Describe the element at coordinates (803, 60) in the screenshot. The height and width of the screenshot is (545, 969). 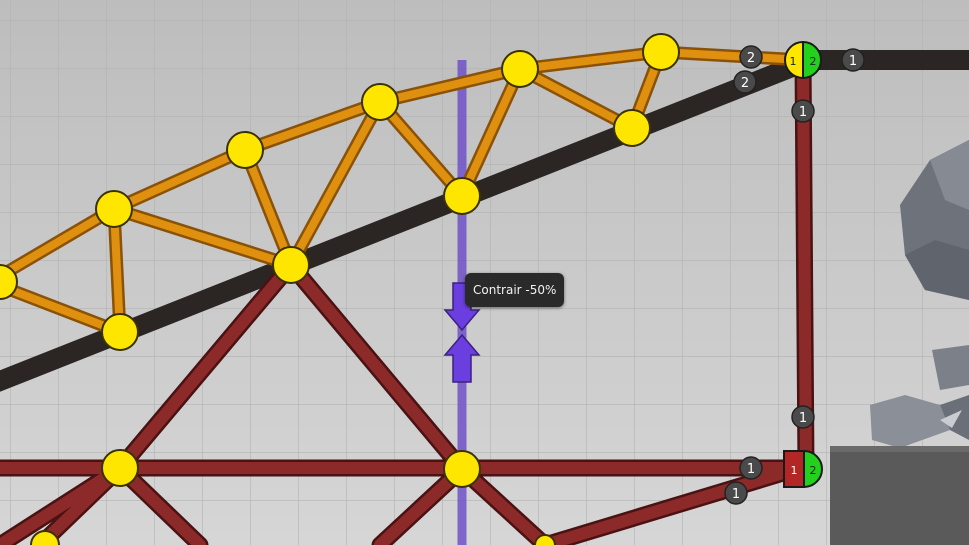
I see `anchor-joint-top: 1 2` at that location.